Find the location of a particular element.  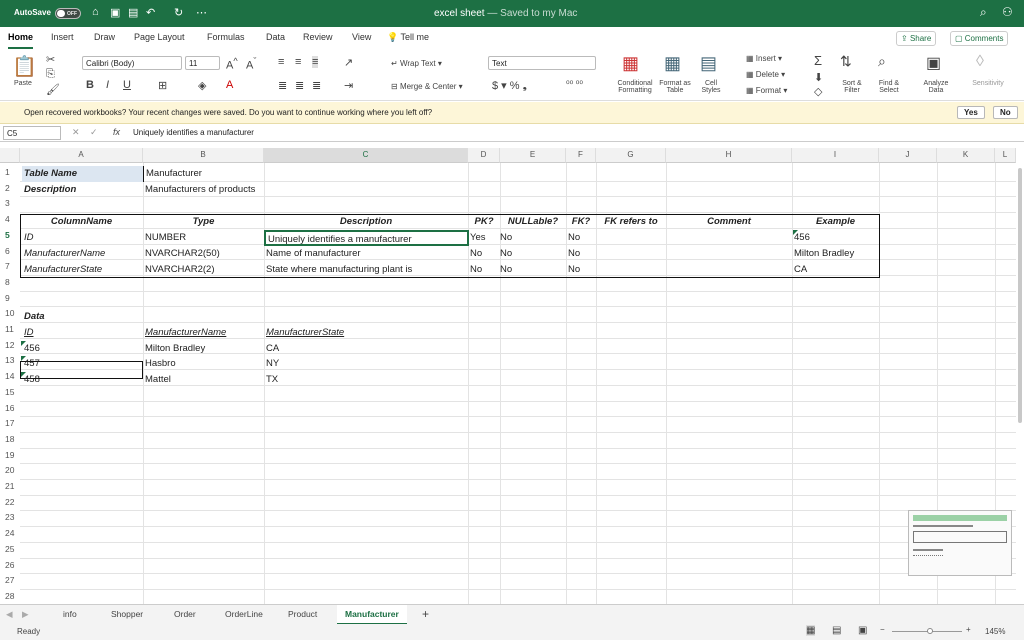

fill-icon: ⬇ is located at coordinates (818, 77).